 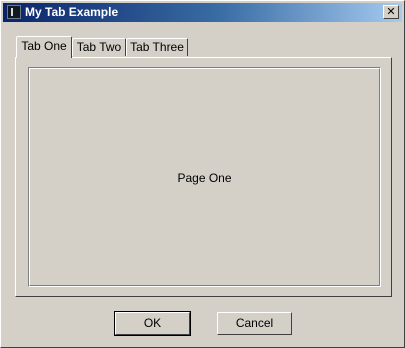 What do you see at coordinates (152, 323) in the screenshot?
I see `ok-button: OK` at bounding box center [152, 323].